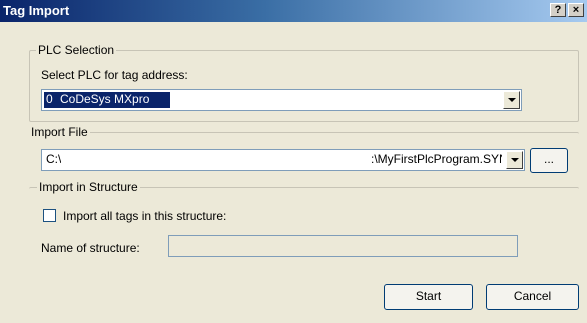  What do you see at coordinates (105, 99) in the screenshot?
I see `plc-name: CoDeSys MXpro` at bounding box center [105, 99].